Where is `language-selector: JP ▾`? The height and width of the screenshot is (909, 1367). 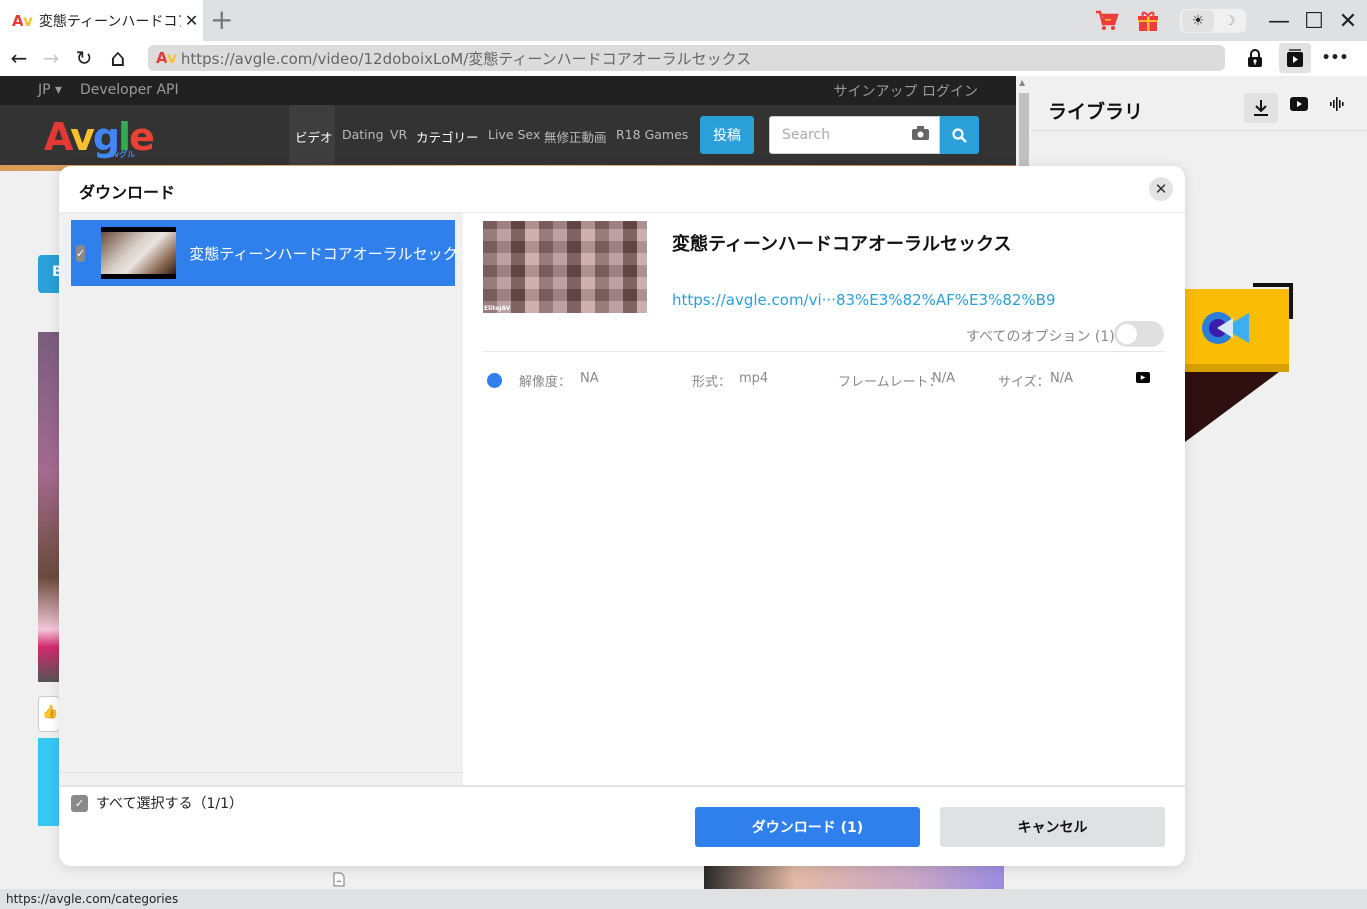
language-selector: JP ▾ is located at coordinates (50, 90).